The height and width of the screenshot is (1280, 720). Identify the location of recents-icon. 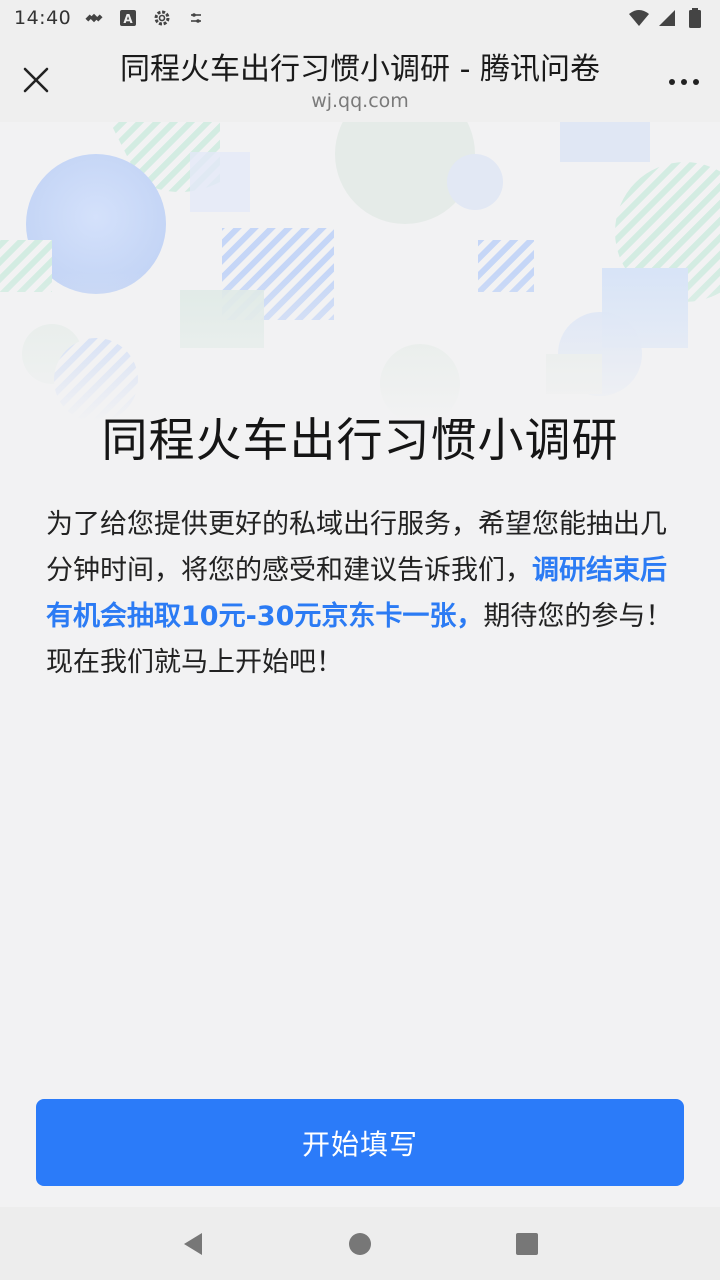
(526, 1243).